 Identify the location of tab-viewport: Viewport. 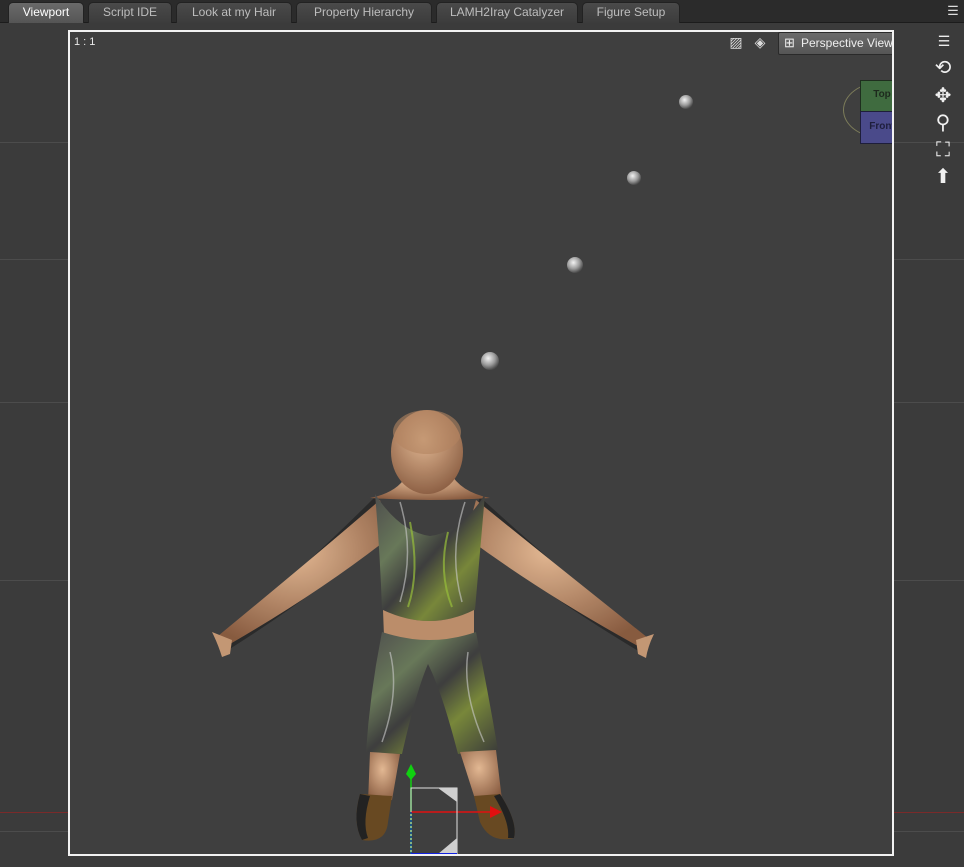
(46, 12).